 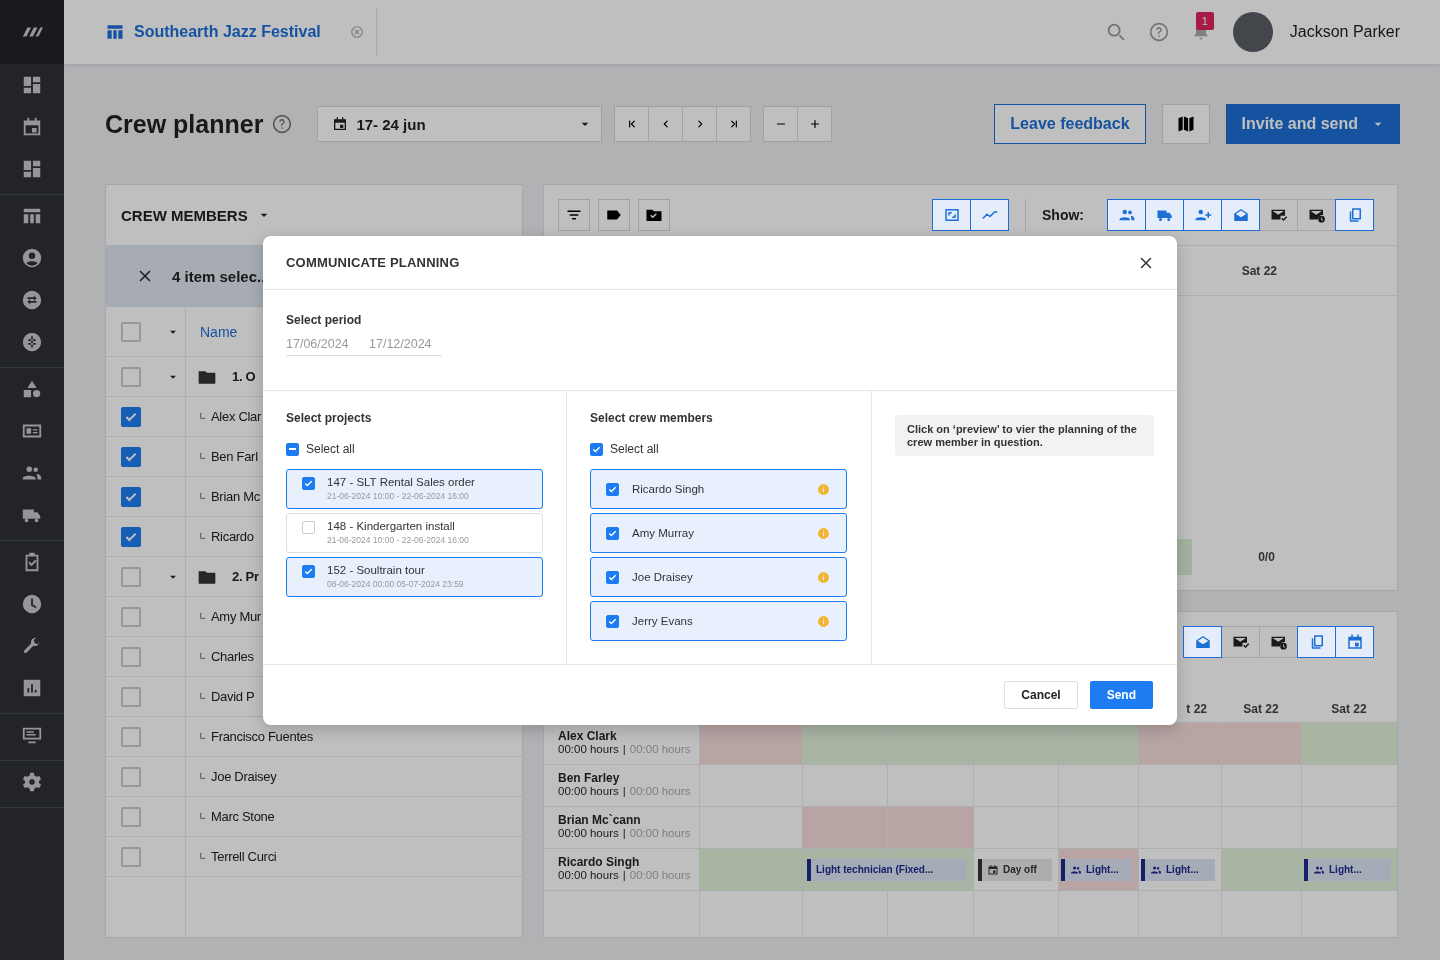 What do you see at coordinates (652, 418) in the screenshot?
I see `section-label: Select crew members` at bounding box center [652, 418].